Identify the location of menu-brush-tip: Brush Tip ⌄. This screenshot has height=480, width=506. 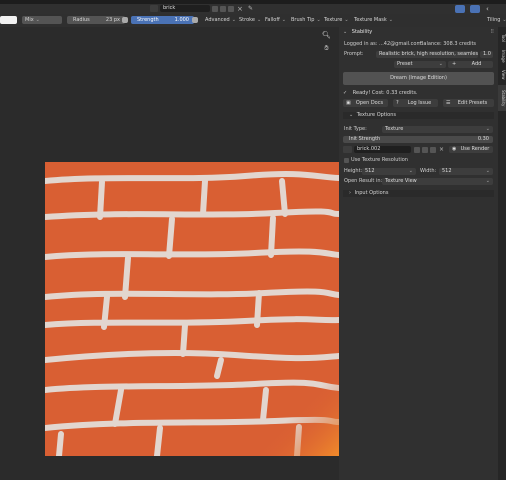
(306, 20).